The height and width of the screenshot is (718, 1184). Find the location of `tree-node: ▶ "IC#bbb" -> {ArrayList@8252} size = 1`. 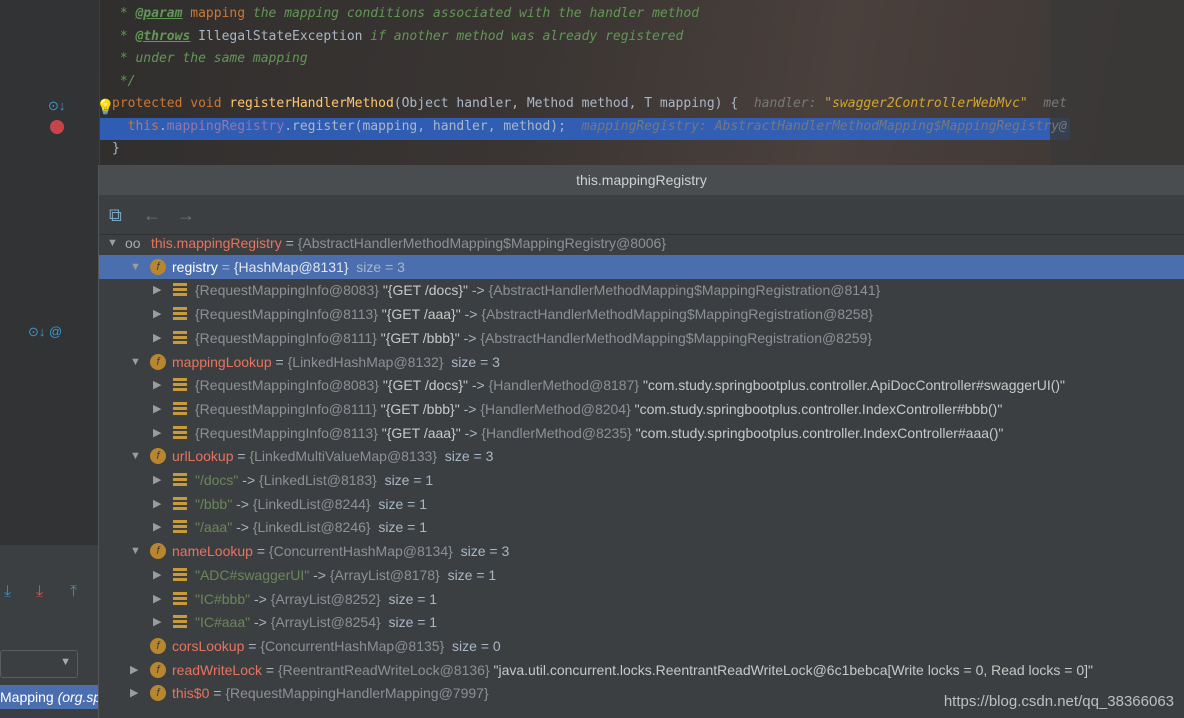

tree-node: ▶ "IC#bbb" -> {ArrayList@8252} size = 1 is located at coordinates (641, 599).